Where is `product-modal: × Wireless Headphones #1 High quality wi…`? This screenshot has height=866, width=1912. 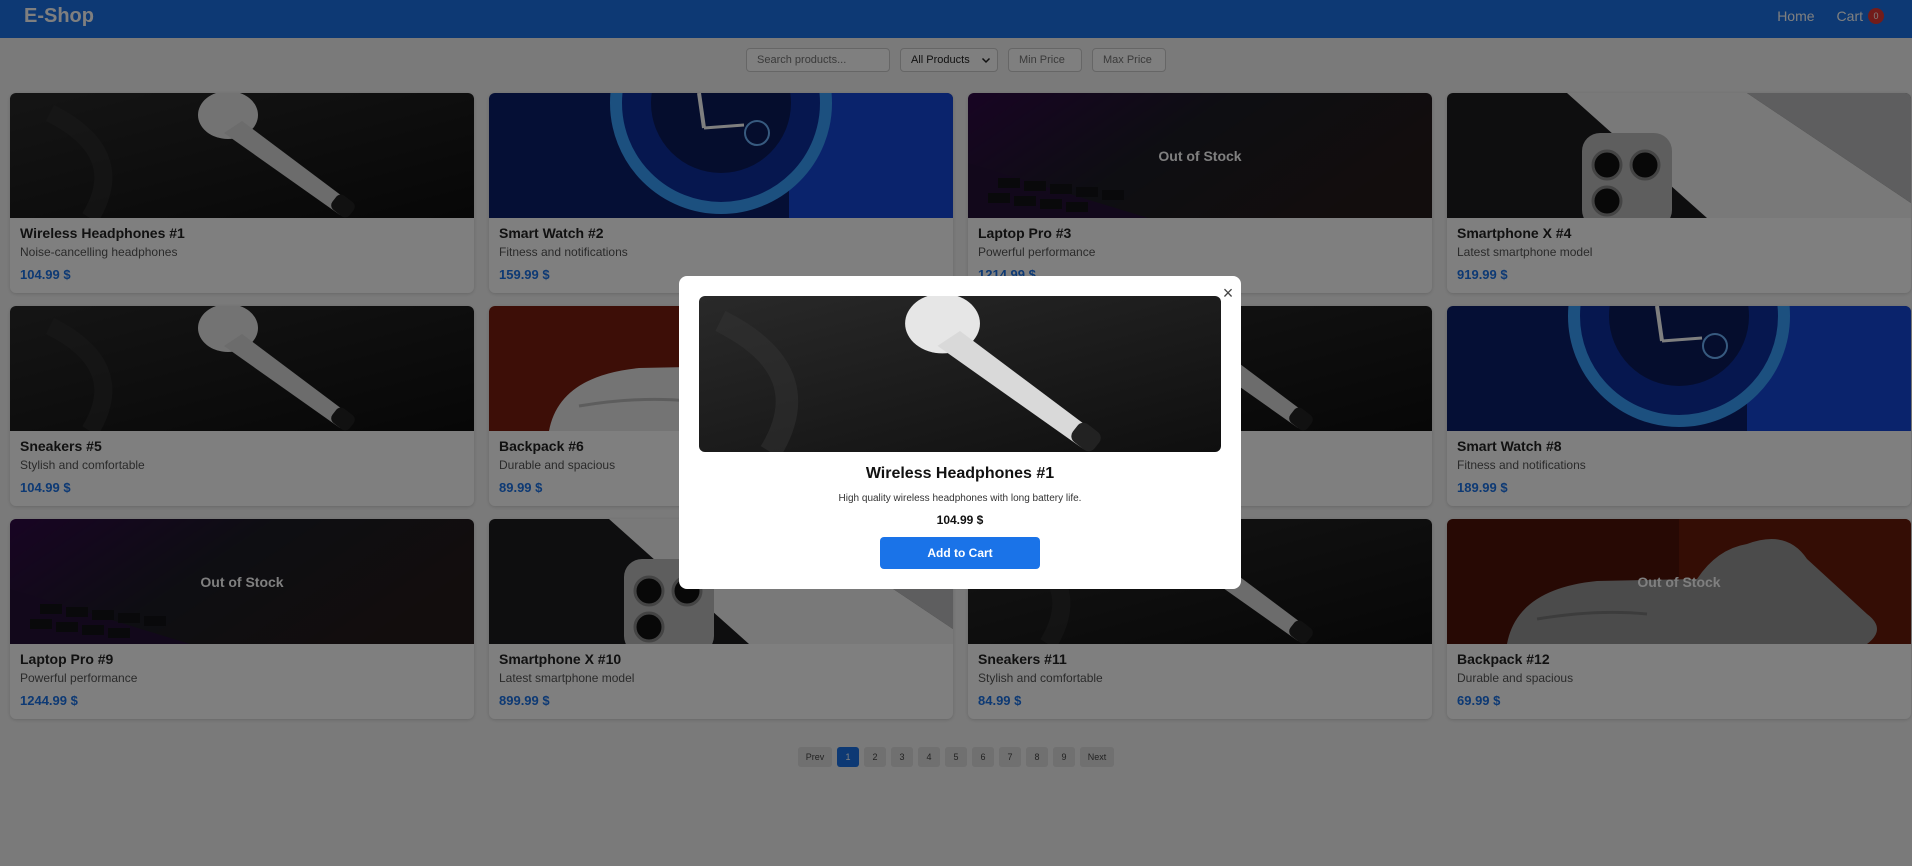 product-modal: × Wireless Headphones #1 High quality wi… is located at coordinates (960, 432).